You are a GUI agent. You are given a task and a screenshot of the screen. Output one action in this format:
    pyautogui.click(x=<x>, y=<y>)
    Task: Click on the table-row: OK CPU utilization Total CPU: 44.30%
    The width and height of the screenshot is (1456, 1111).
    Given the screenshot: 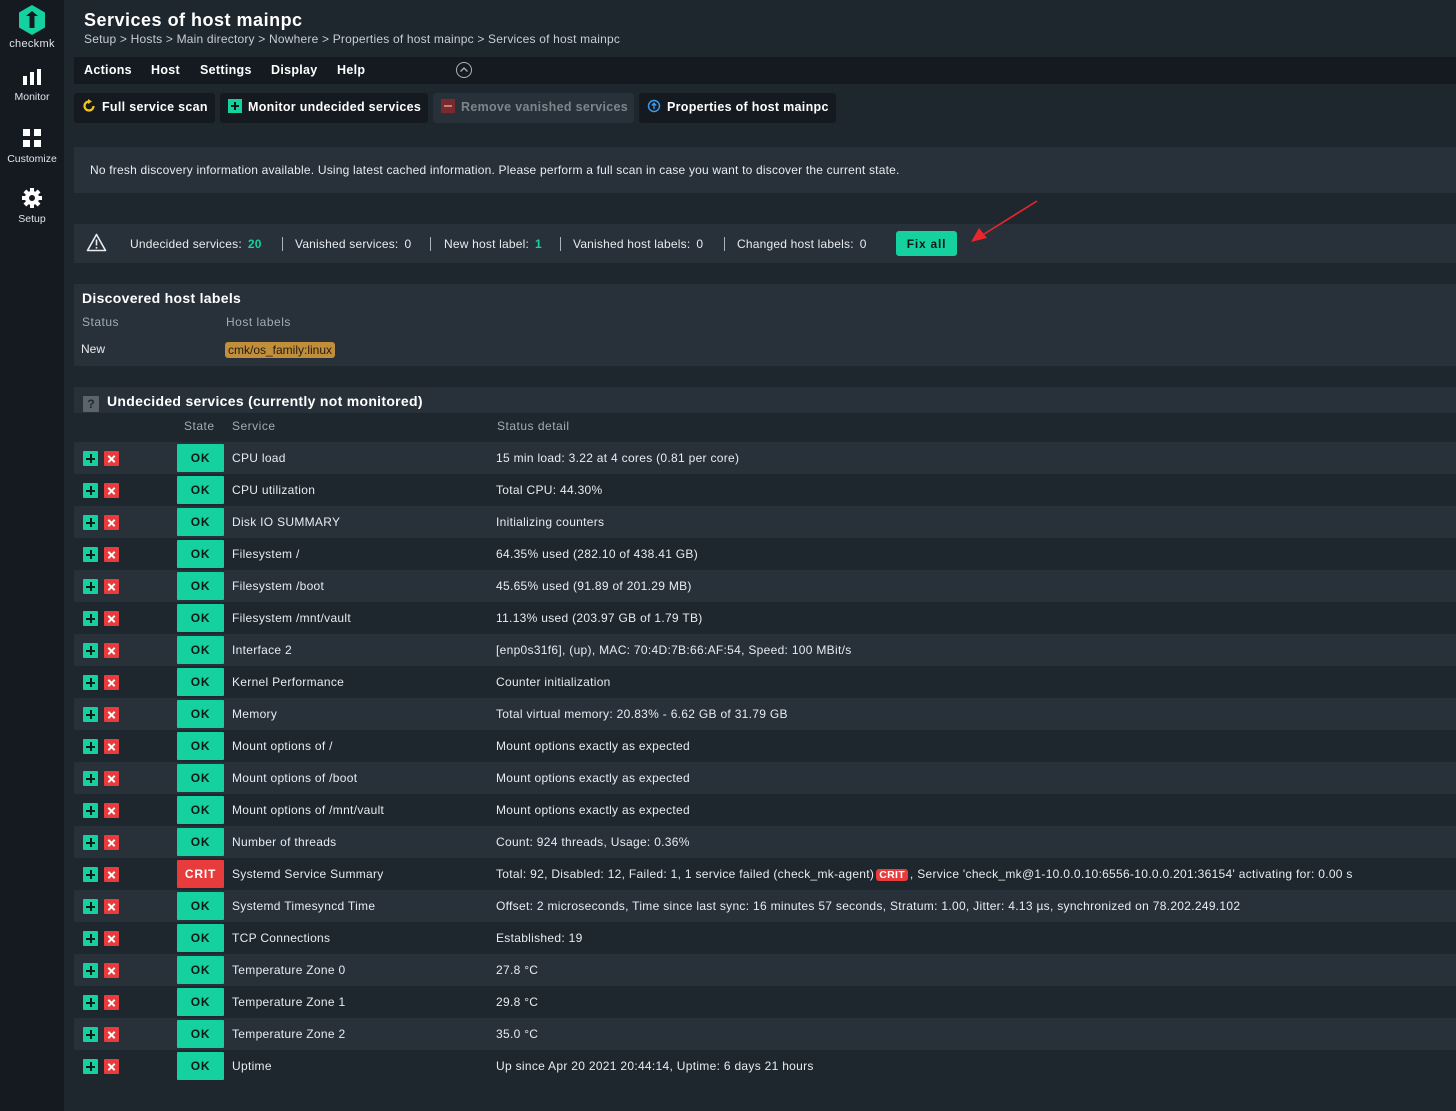 What is the action you would take?
    pyautogui.click(x=765, y=490)
    